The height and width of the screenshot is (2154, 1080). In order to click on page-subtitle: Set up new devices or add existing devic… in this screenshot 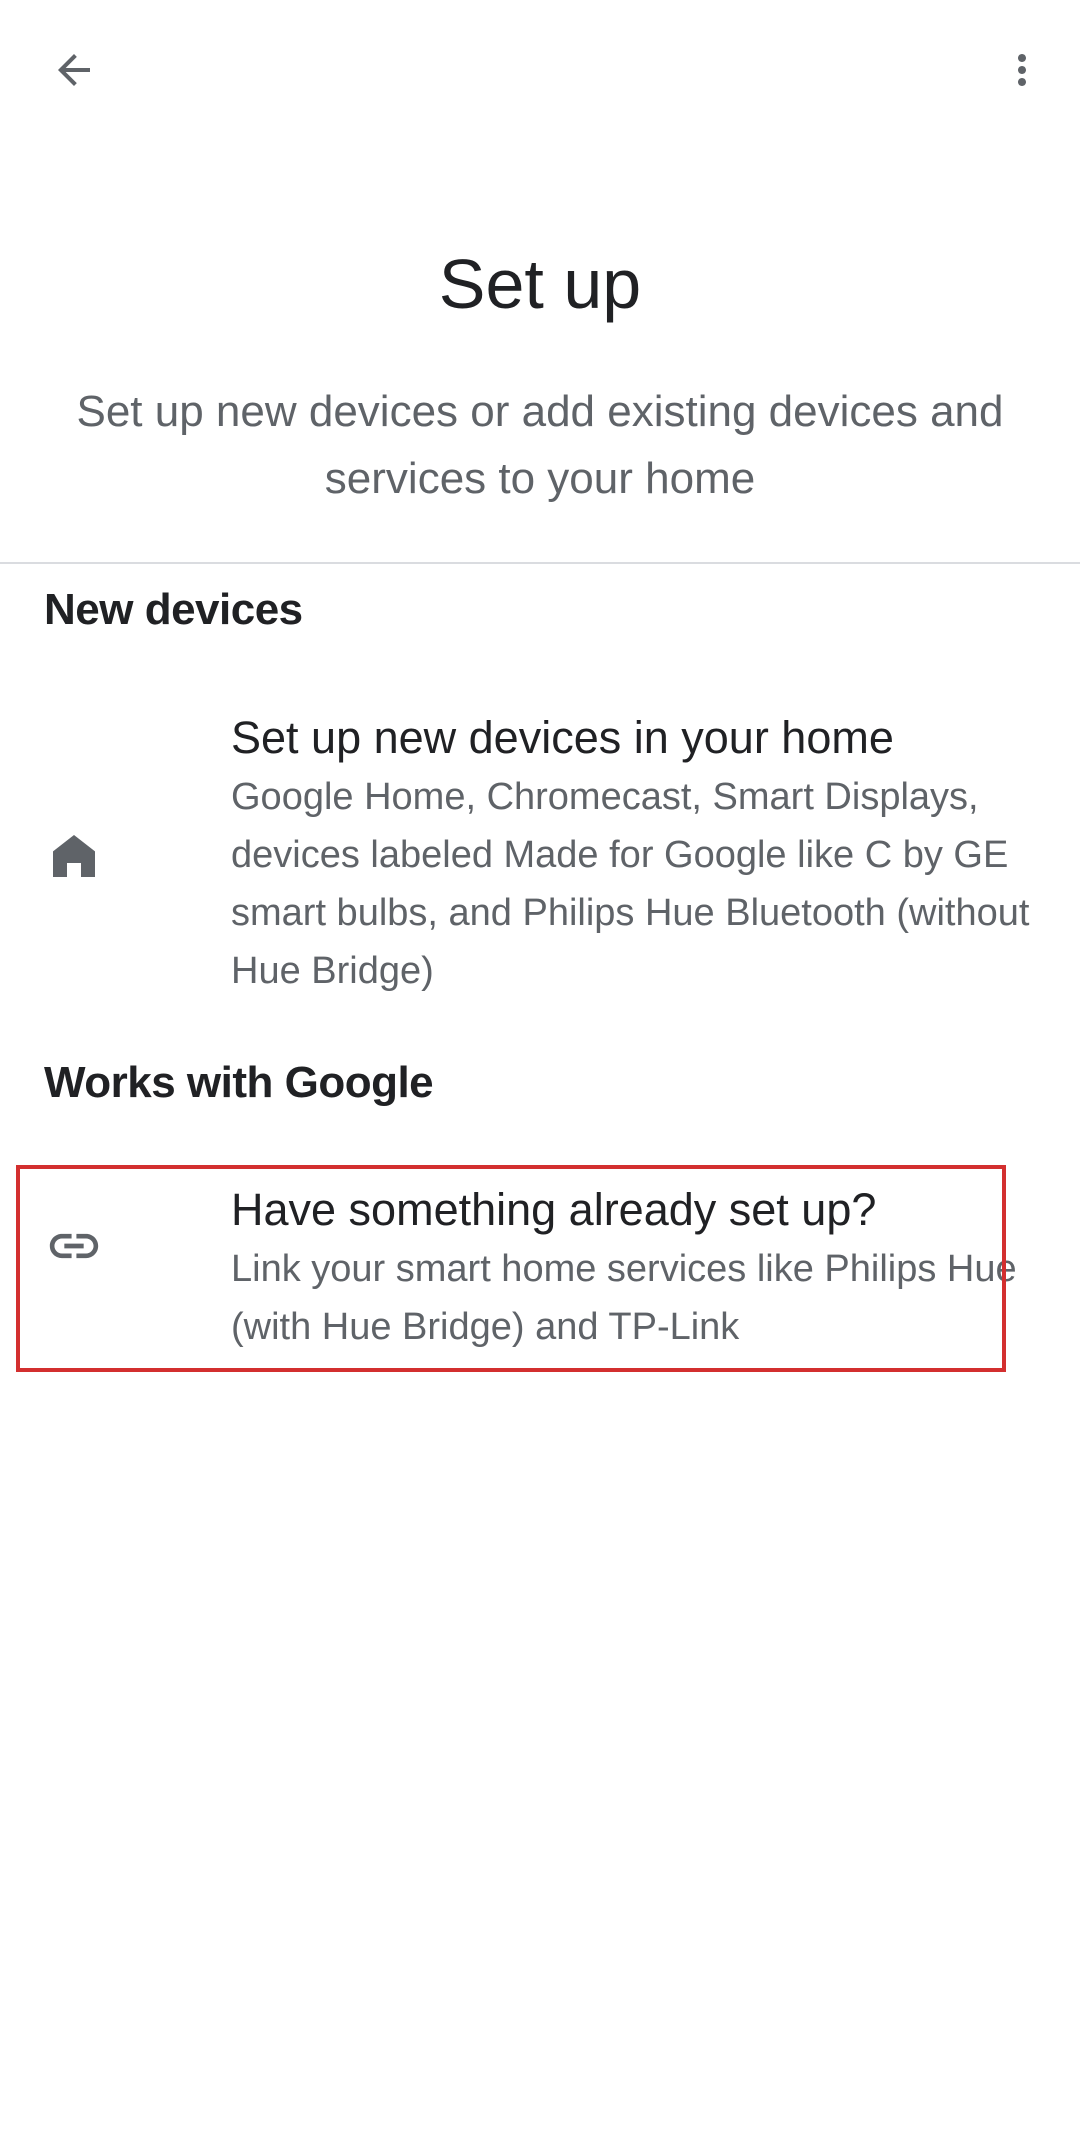, I will do `click(540, 445)`.